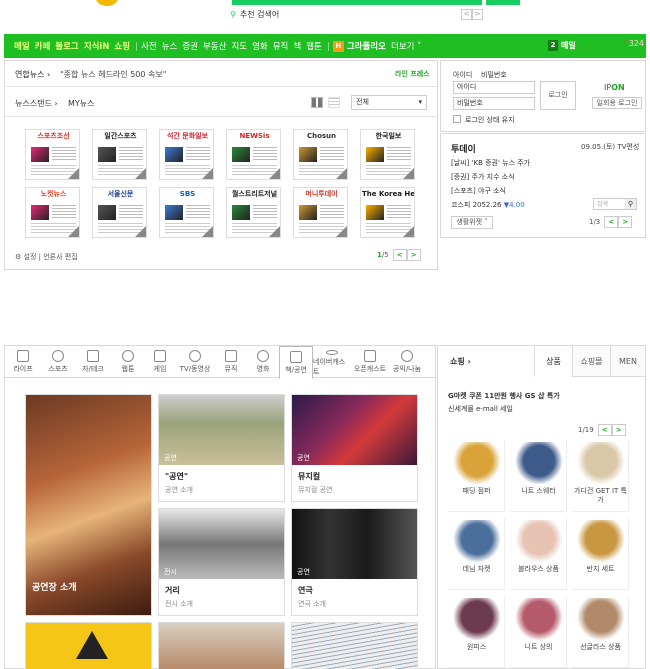 Image resolution: width=650 pixels, height=669 pixels. I want to click on product-item: 원피스, so click(476, 632).